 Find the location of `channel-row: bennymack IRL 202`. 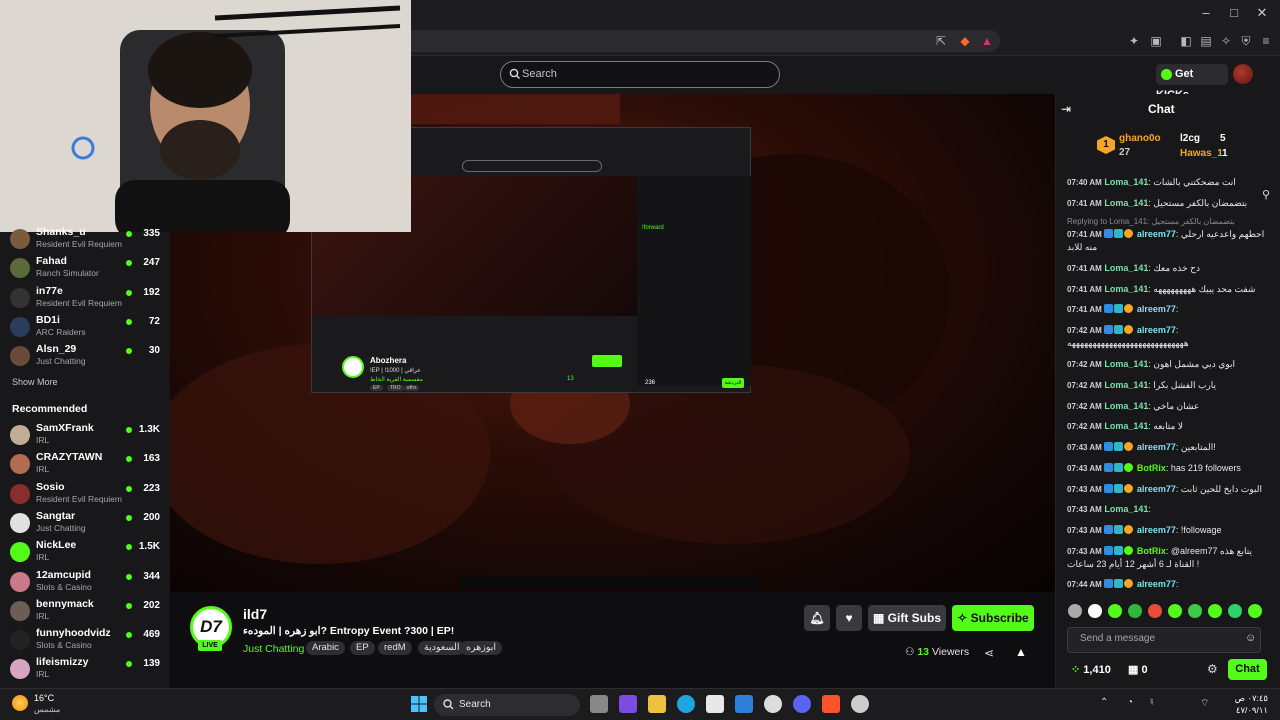

channel-row: bennymack IRL 202 is located at coordinates (88, 612).